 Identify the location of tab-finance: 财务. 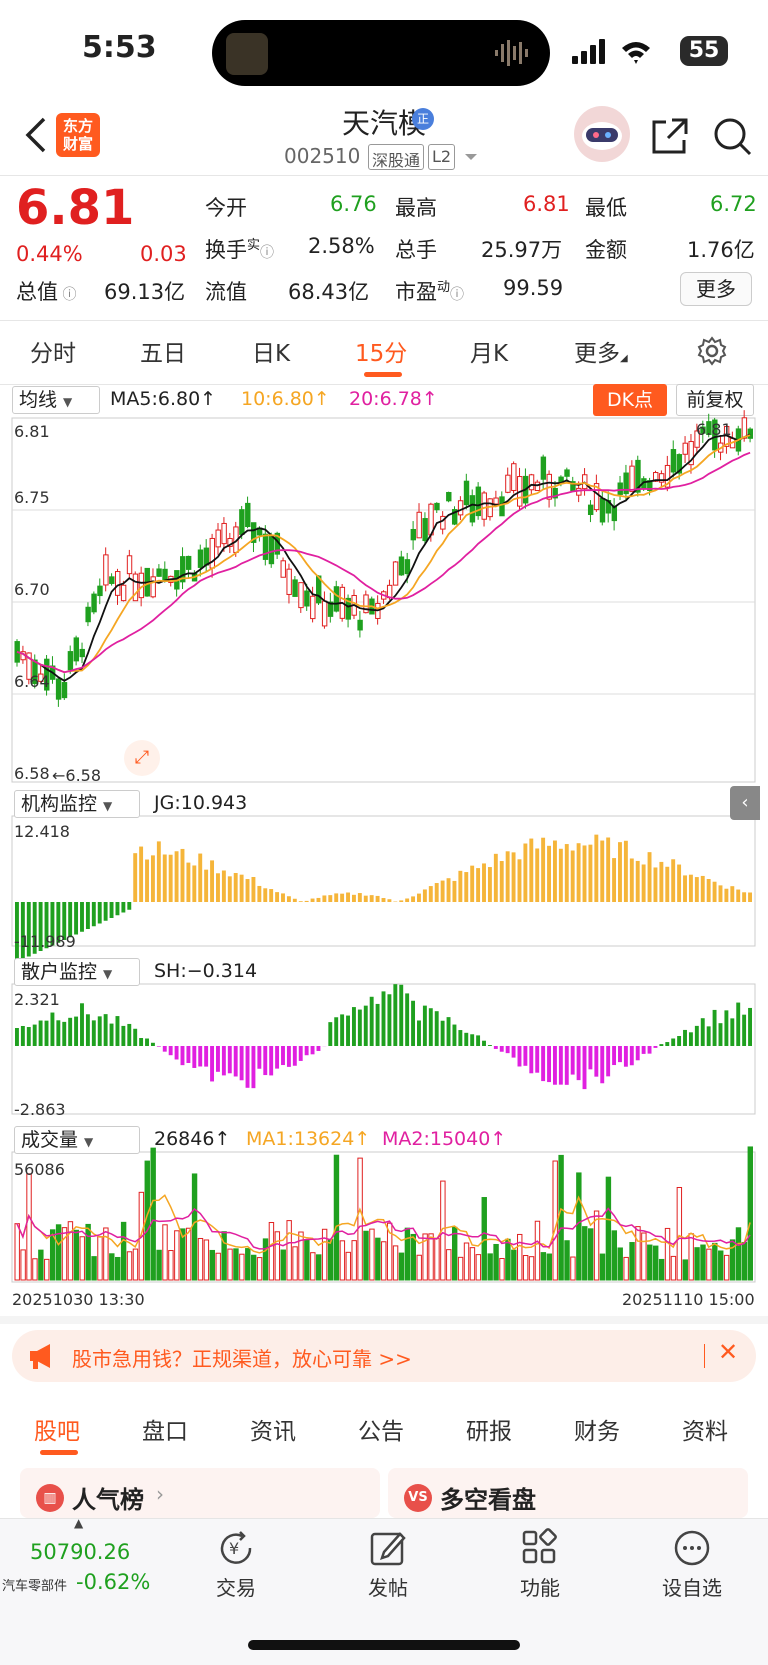
(597, 1429).